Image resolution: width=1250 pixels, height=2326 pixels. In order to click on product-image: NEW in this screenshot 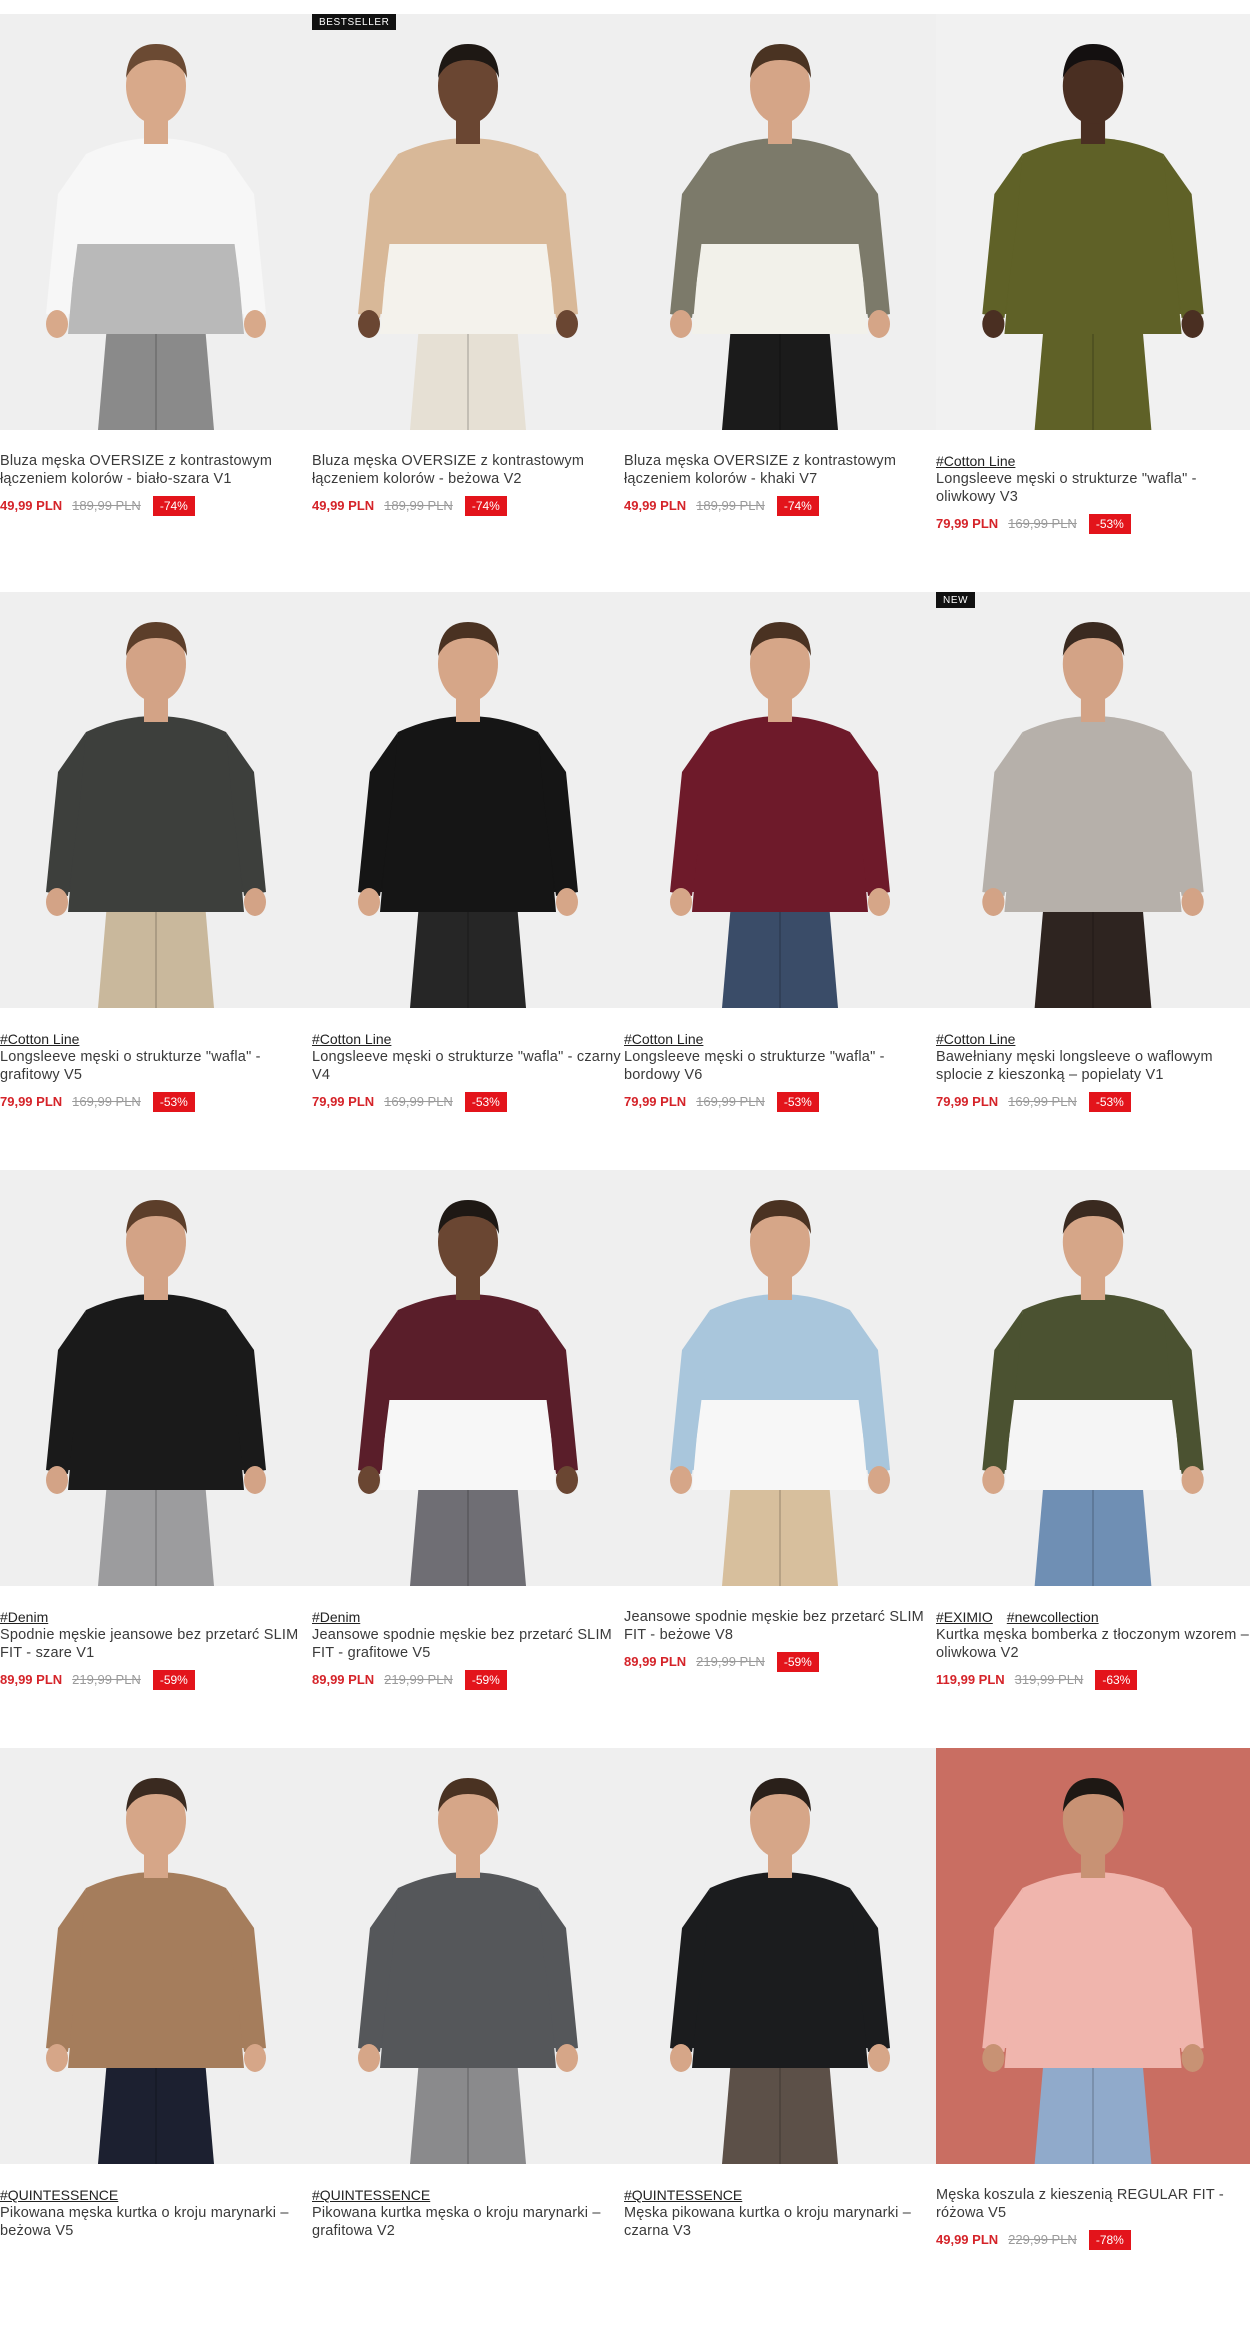, I will do `click(1093, 800)`.